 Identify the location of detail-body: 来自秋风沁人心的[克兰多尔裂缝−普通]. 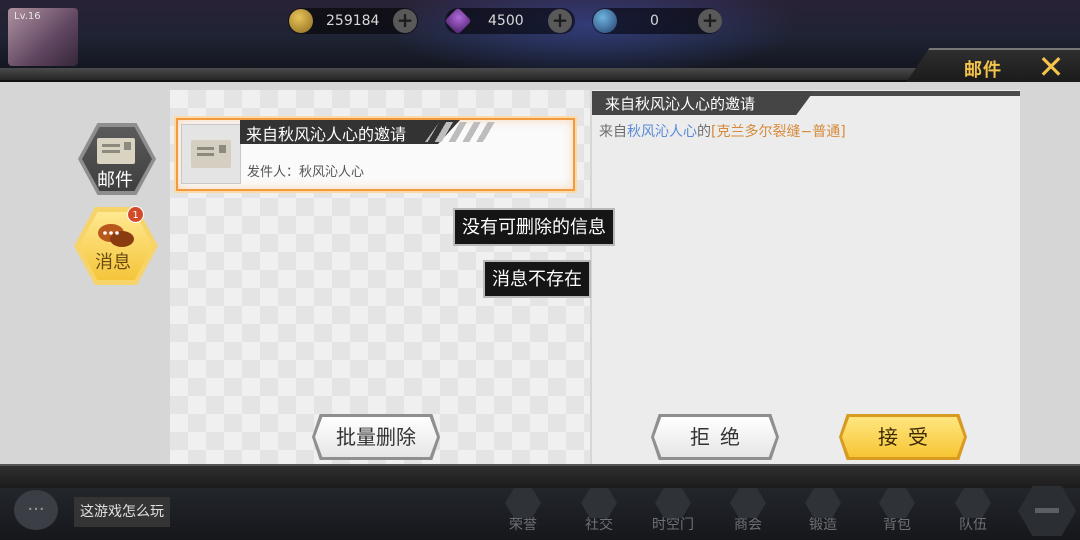
(722, 131).